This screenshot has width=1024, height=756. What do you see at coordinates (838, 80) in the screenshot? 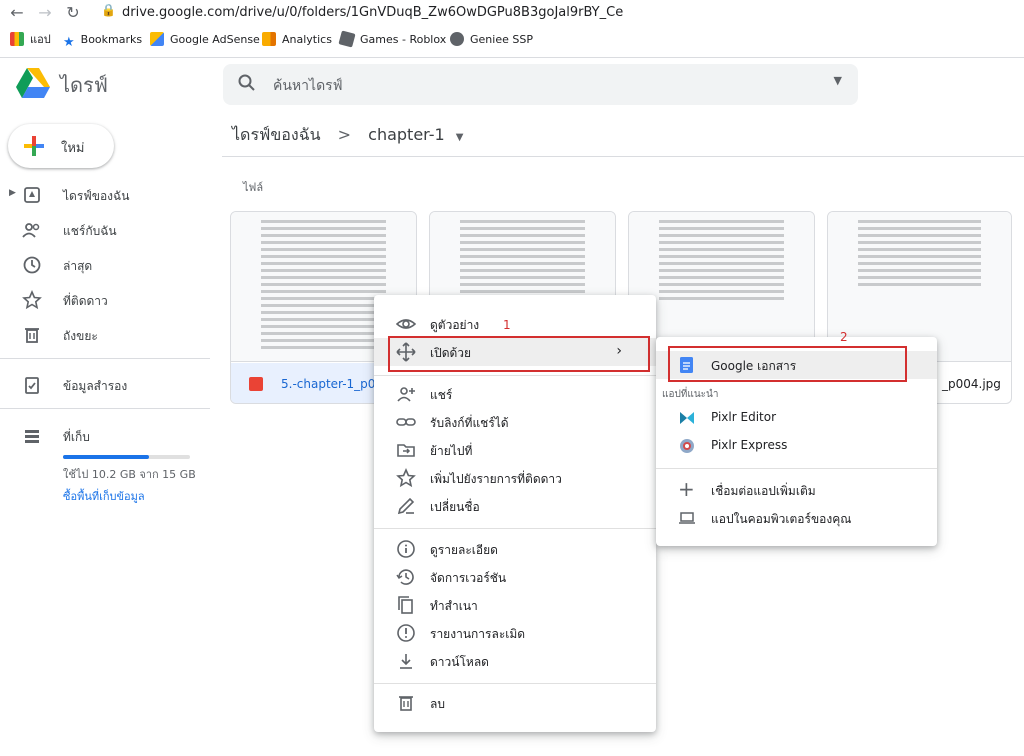
I see `search-options-icon: ▼` at bounding box center [838, 80].